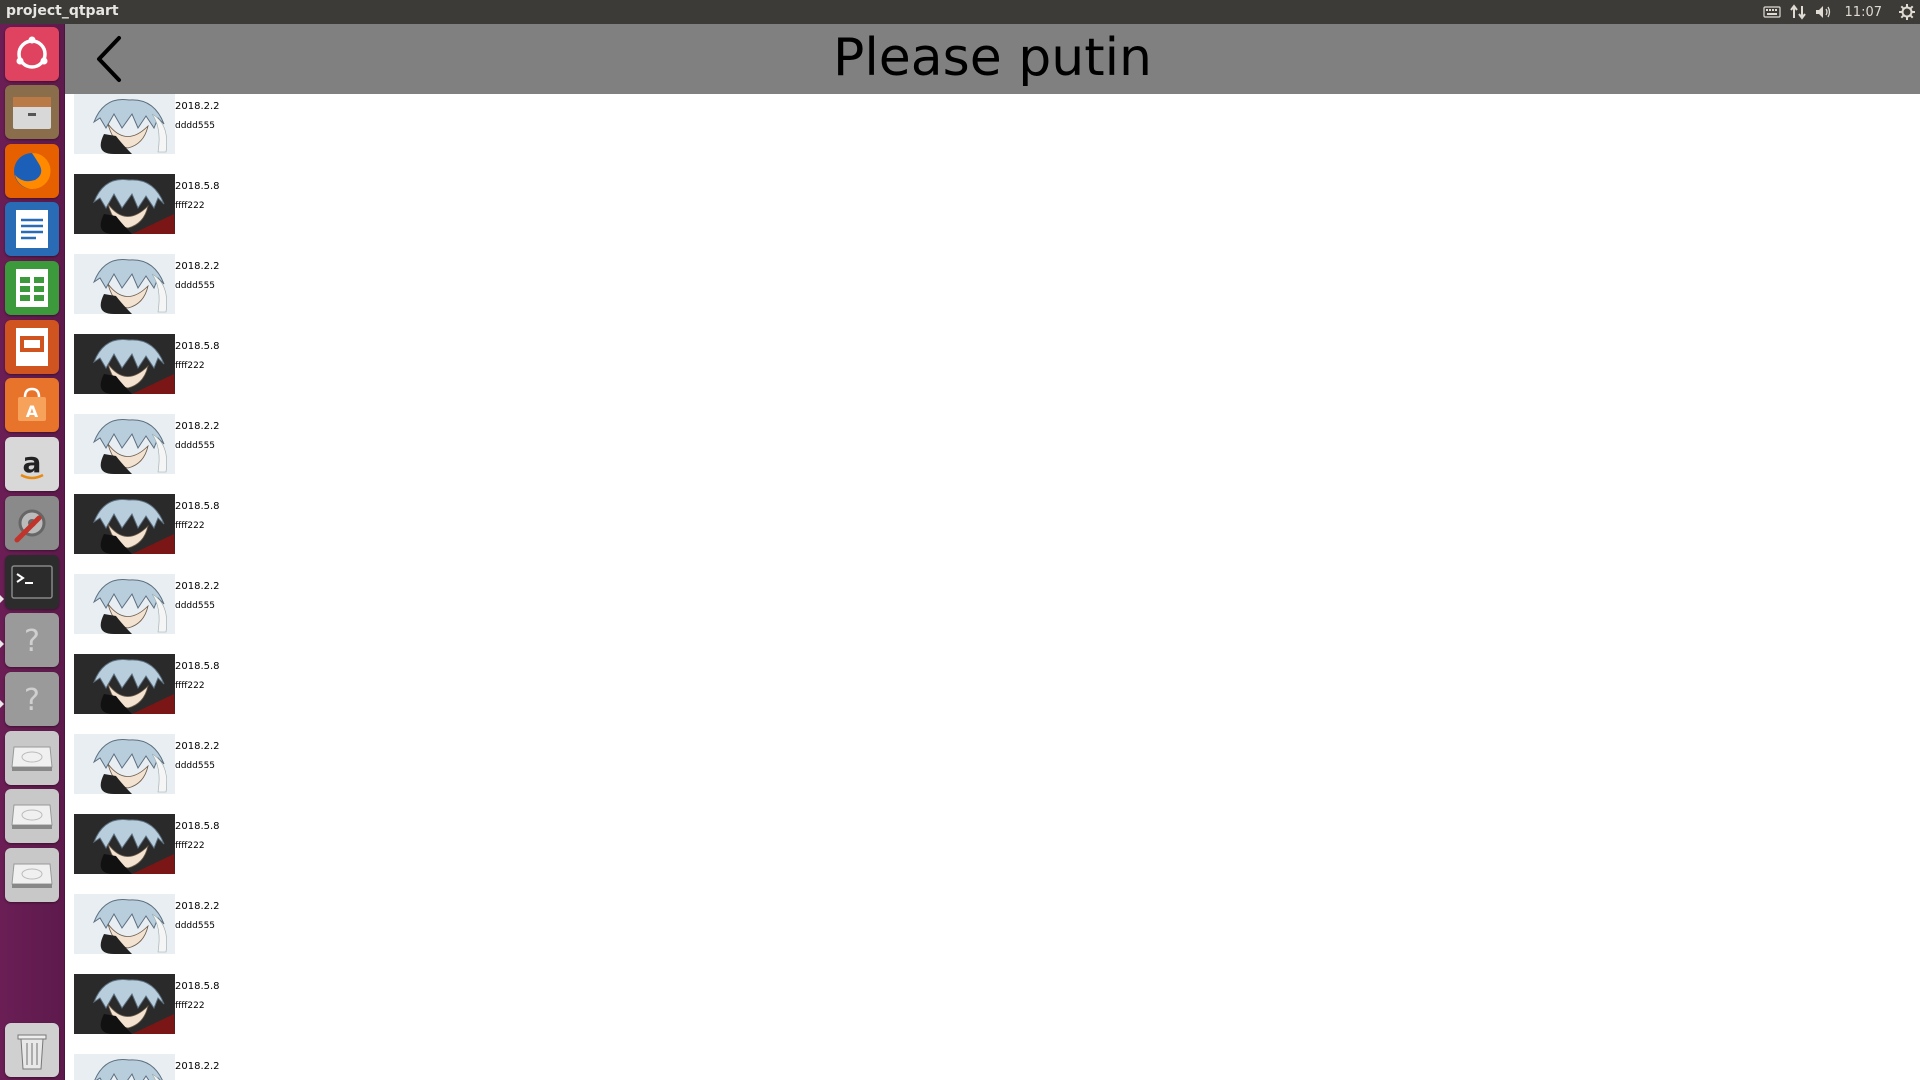 This screenshot has width=1920, height=1080. I want to click on header-bar: Please putin, so click(992, 59).